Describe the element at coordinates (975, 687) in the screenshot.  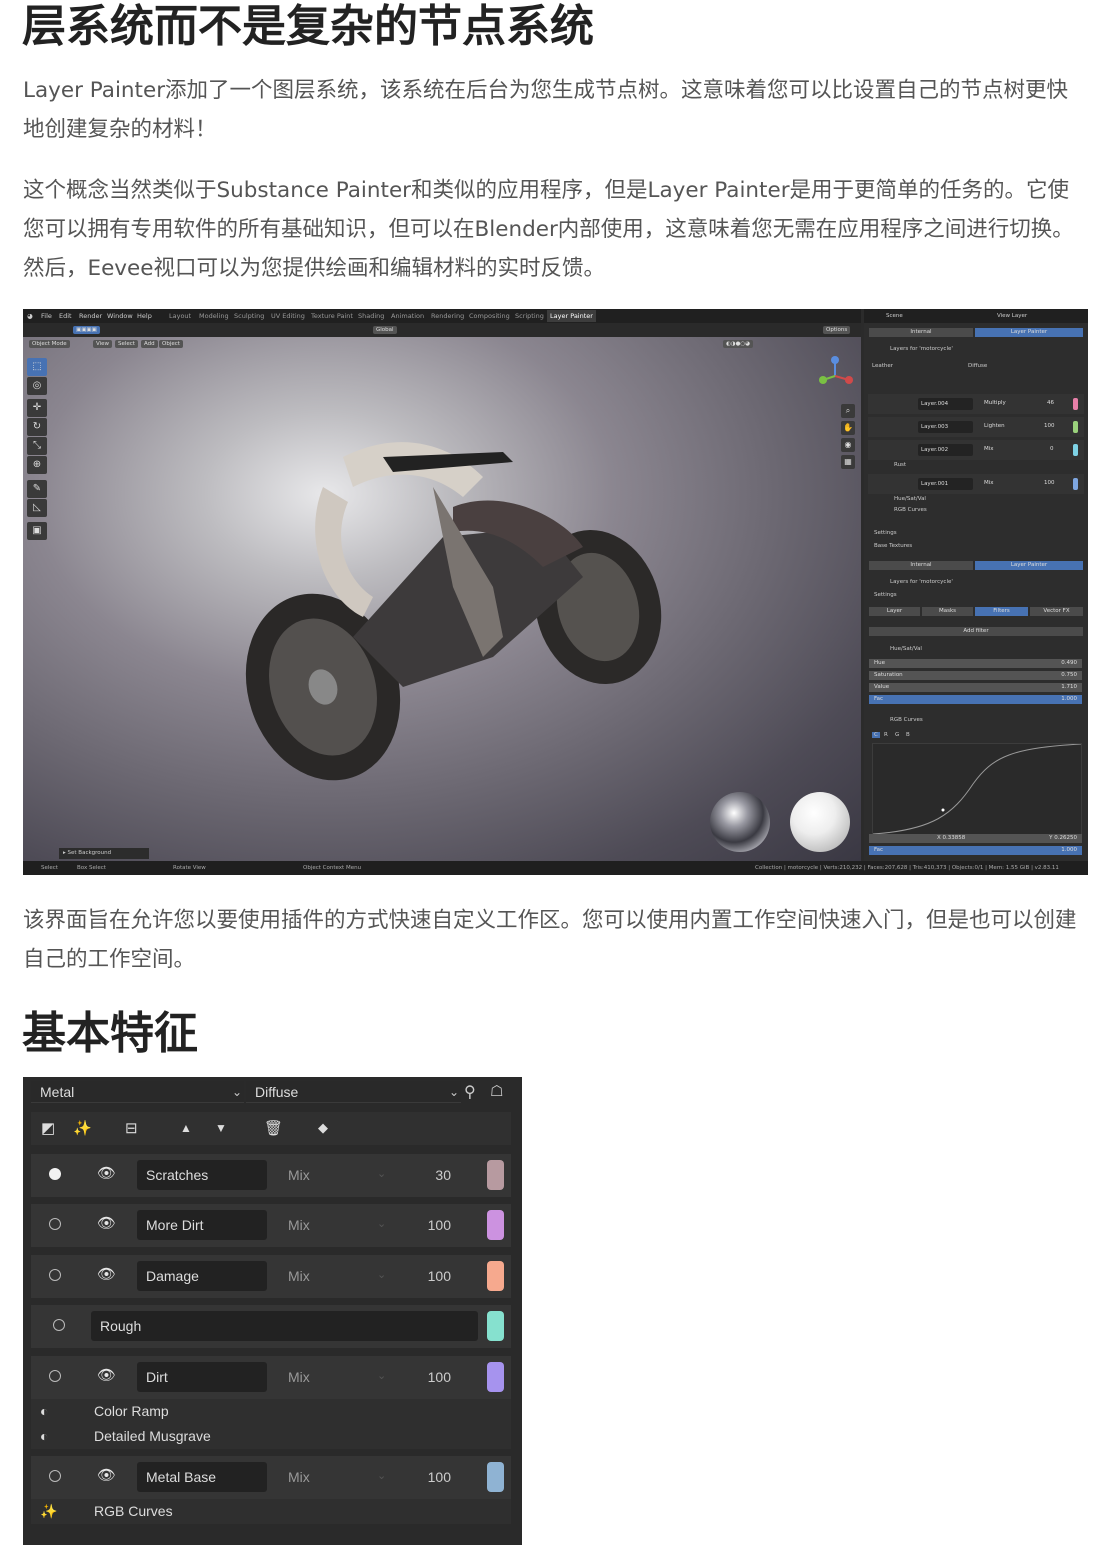
I see `value-slider: Value 1.710` at that location.